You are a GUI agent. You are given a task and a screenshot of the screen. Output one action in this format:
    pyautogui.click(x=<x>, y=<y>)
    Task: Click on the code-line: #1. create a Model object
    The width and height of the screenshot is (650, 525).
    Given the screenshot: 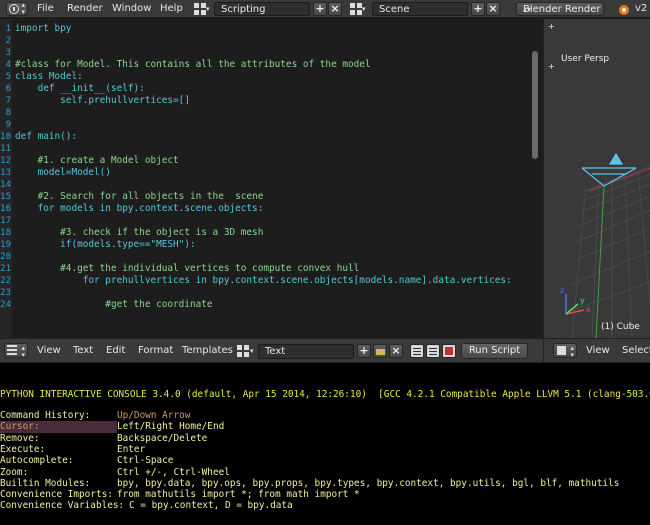 What is the action you would take?
    pyautogui.click(x=97, y=161)
    